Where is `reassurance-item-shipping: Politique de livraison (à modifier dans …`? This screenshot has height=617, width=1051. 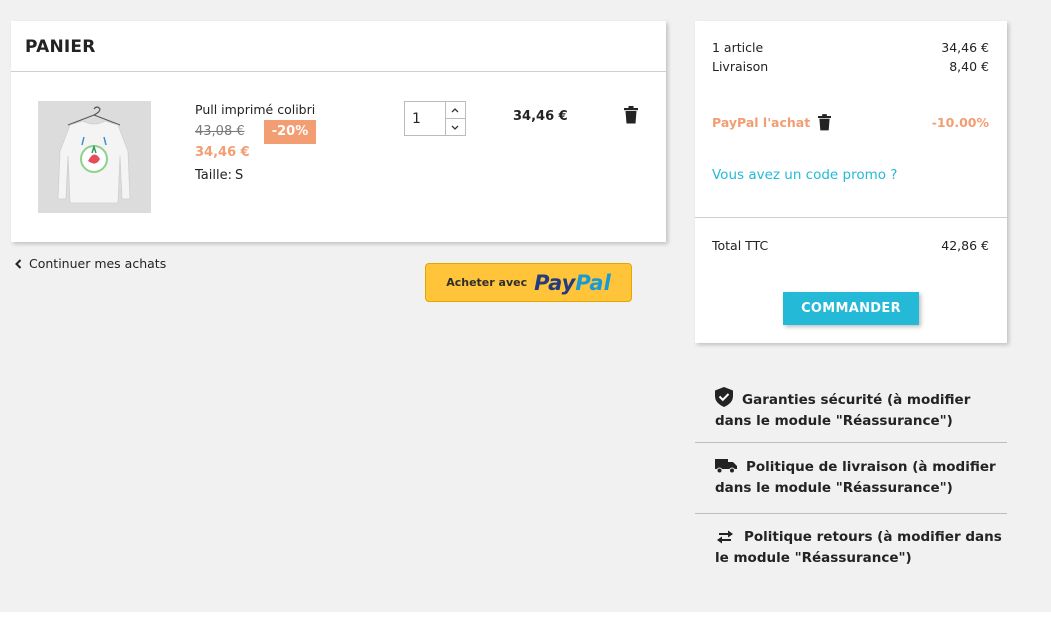
reassurance-item-shipping: Politique de livraison (à modifier dans … is located at coordinates (851, 478).